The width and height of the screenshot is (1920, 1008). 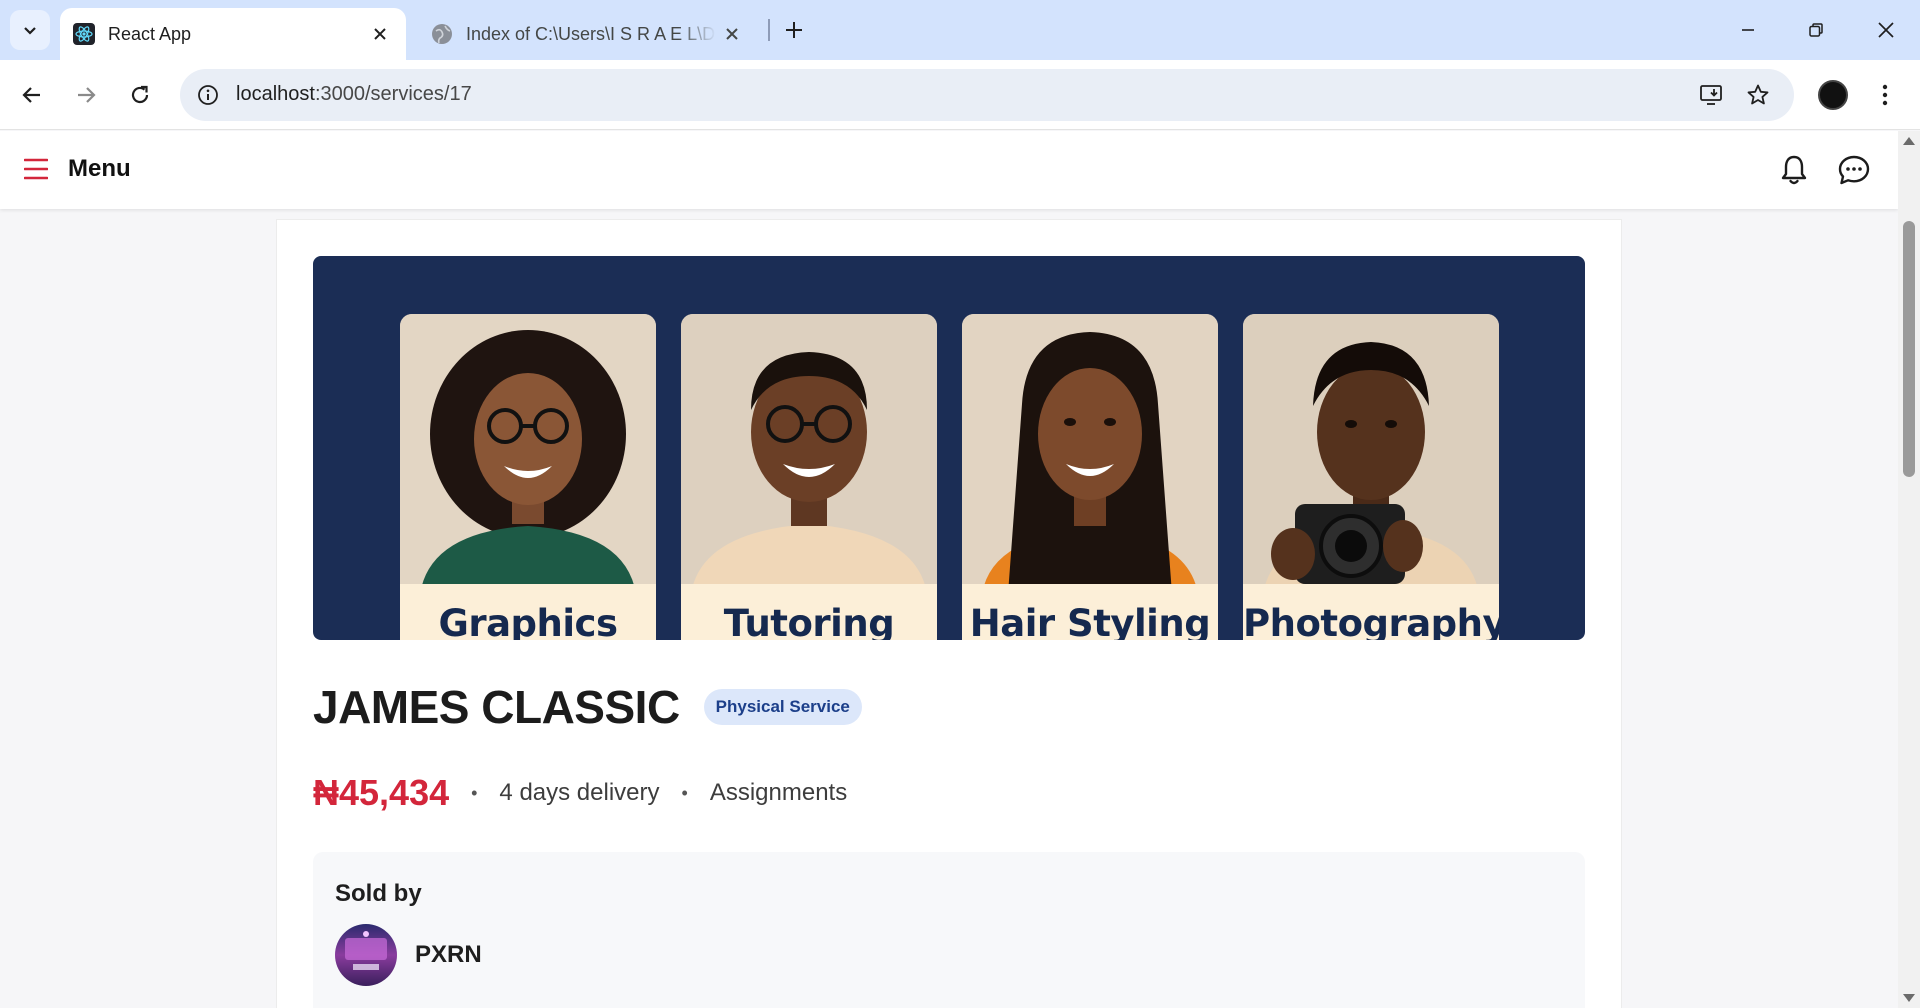 What do you see at coordinates (150, 33) in the screenshot?
I see `tab-title: React App` at bounding box center [150, 33].